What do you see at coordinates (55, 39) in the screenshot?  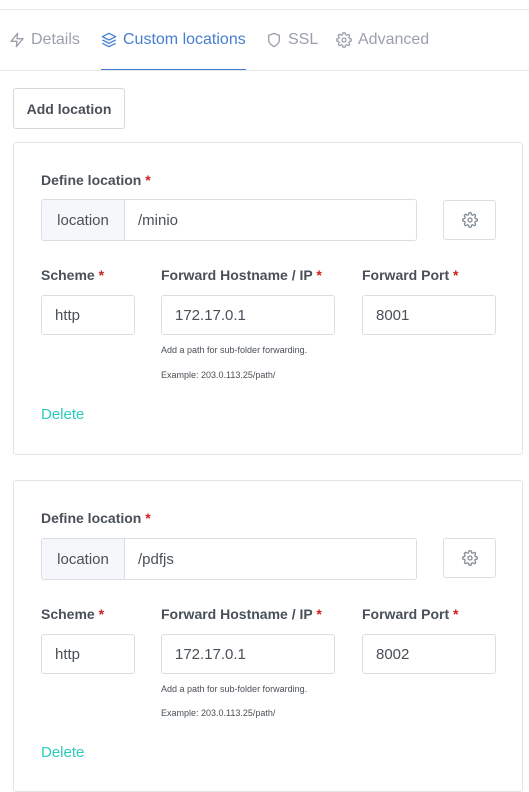 I see `tab-details-label: Details` at bounding box center [55, 39].